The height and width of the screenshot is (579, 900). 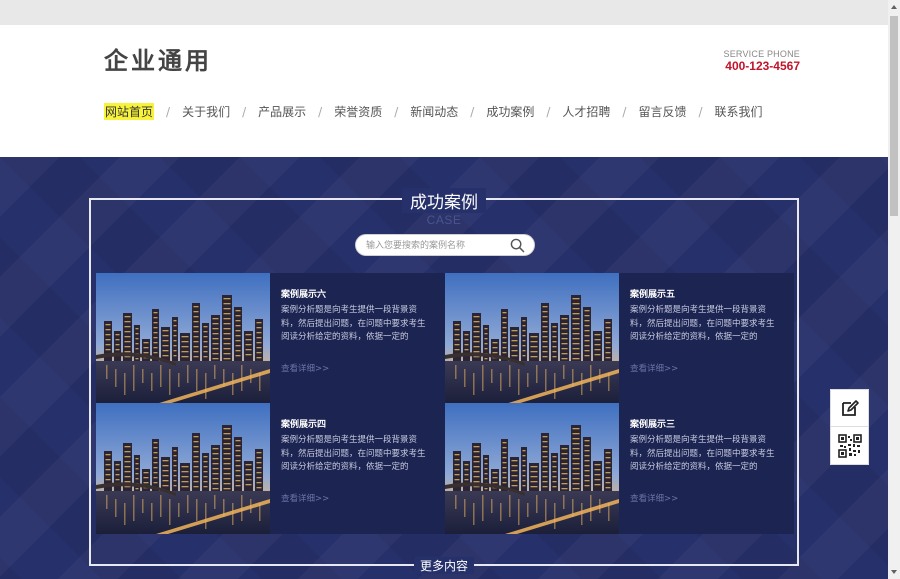 I want to click on section-subtitle: CASE, so click(x=444, y=220).